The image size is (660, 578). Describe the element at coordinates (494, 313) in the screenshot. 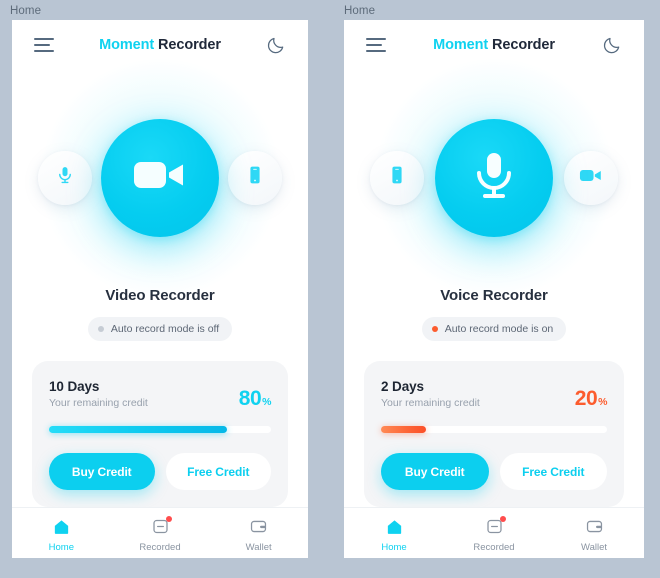

I see `recorder-title-block-voice: Voice Recorder Auto record mode is on` at that location.